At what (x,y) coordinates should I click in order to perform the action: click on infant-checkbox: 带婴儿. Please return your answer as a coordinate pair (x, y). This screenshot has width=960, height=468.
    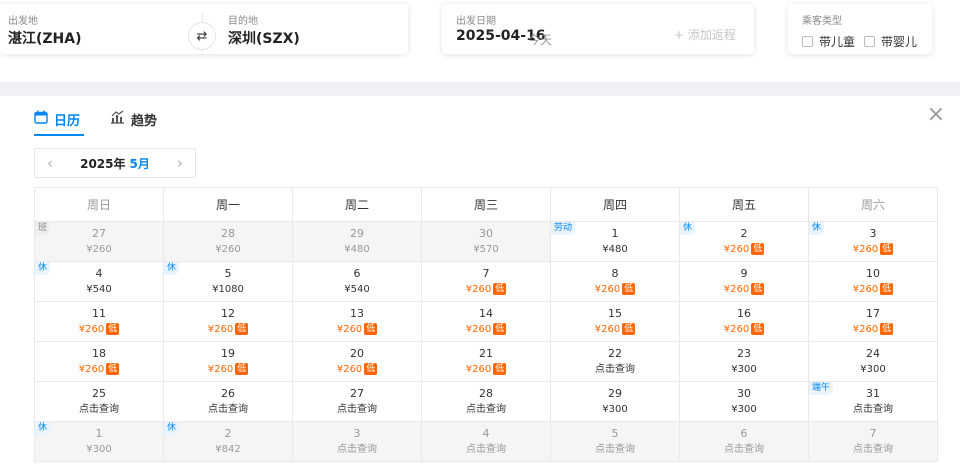
    Looking at the image, I should click on (890, 41).